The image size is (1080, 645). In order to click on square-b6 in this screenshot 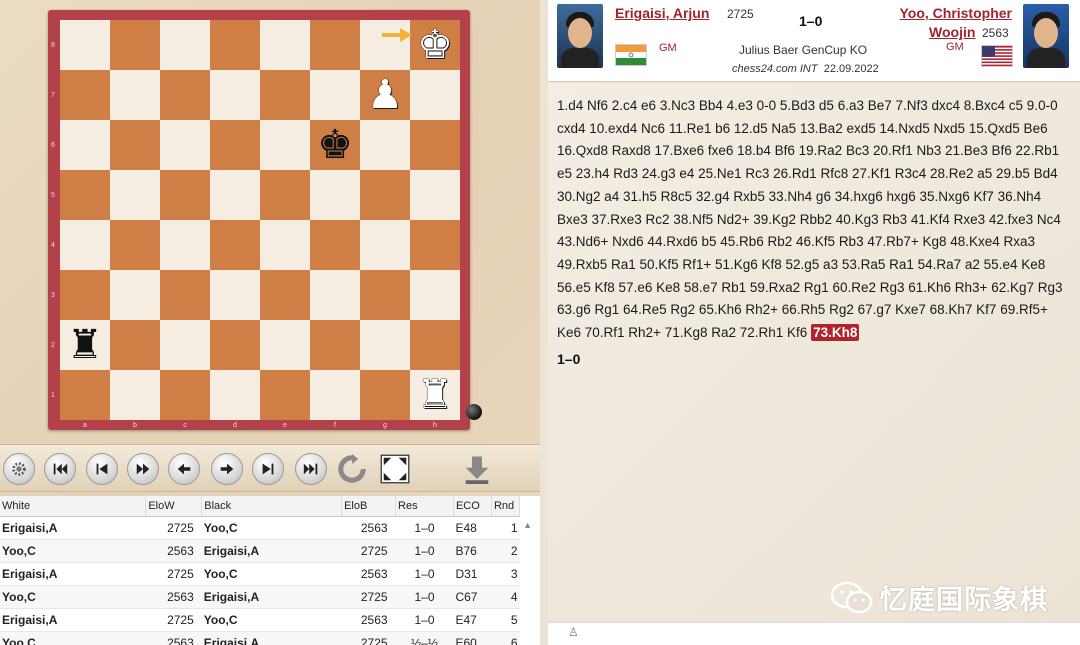, I will do `click(135, 145)`.